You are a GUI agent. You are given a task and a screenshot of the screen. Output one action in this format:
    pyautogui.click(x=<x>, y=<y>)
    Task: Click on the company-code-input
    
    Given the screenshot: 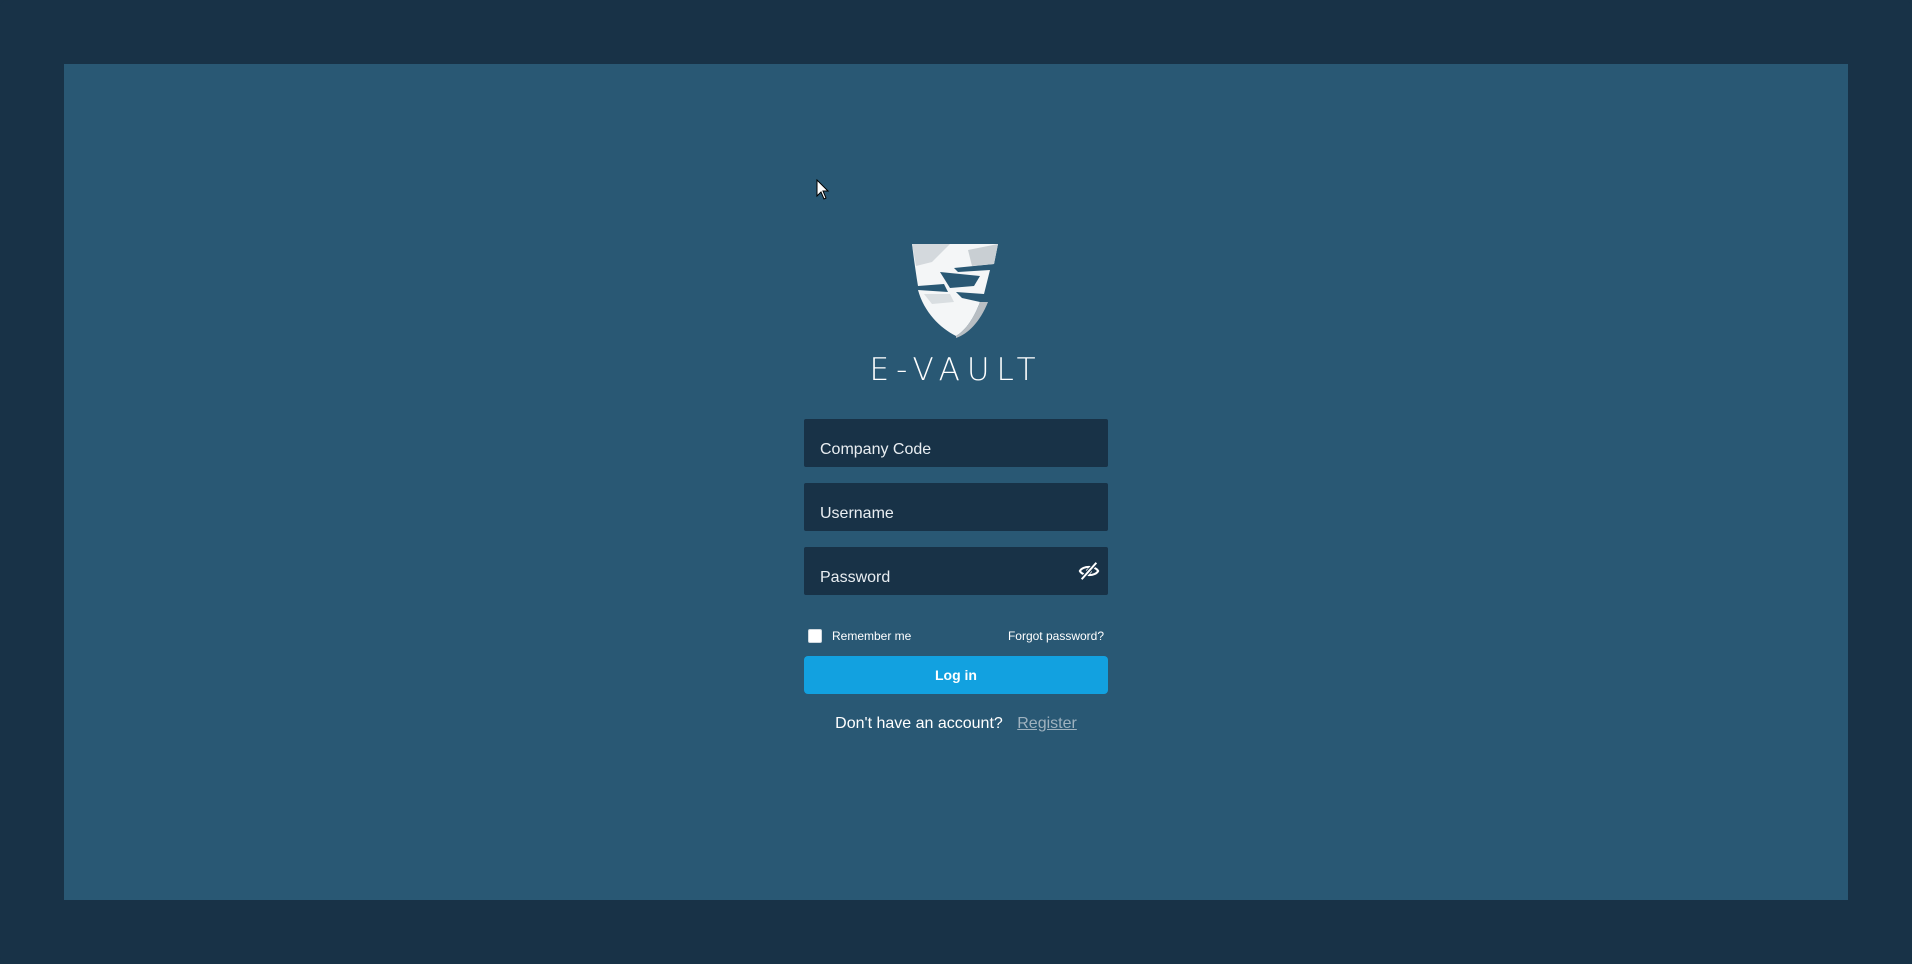 What is the action you would take?
    pyautogui.click(x=956, y=443)
    